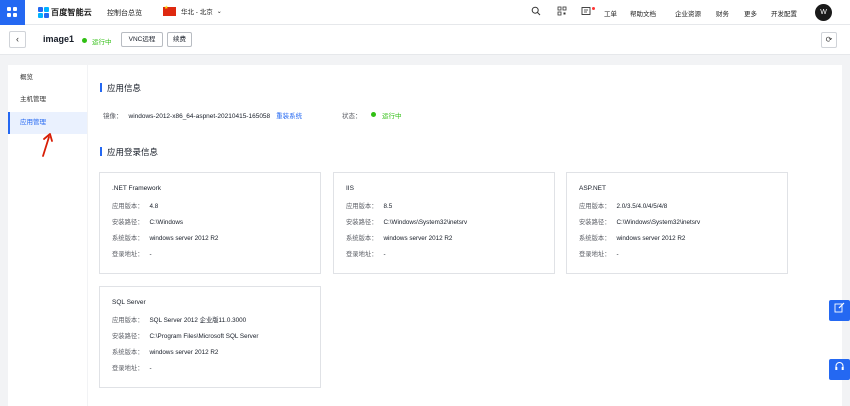 The width and height of the screenshot is (850, 406). I want to click on logo-mark-icon, so click(43, 12).